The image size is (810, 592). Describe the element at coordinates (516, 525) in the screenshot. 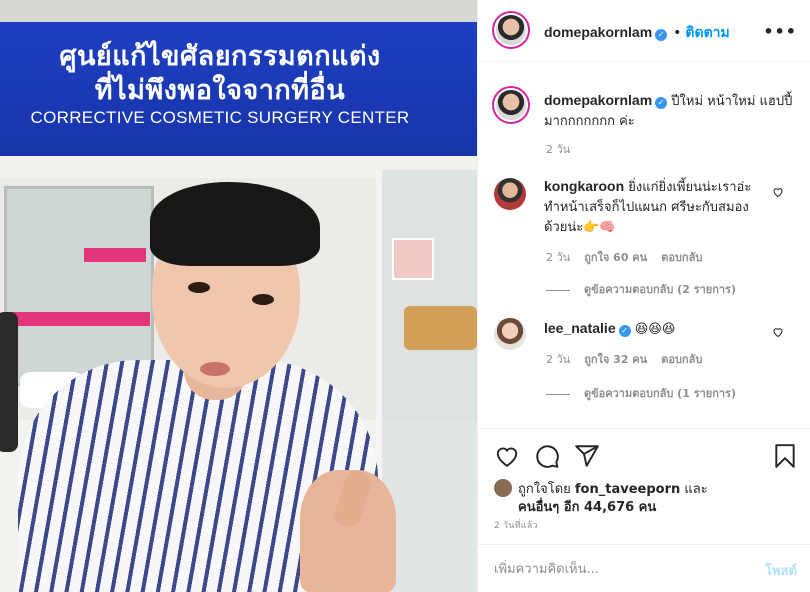

I see `post-time: 2 วันที่แล้ว` at that location.